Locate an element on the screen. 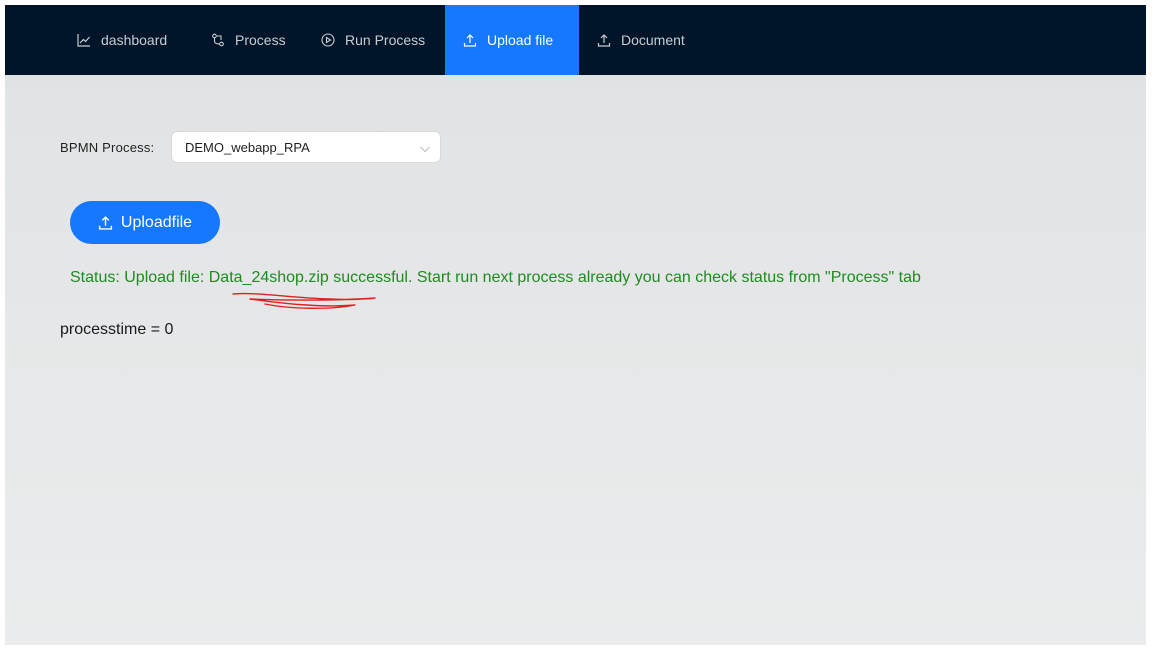 The width and height of the screenshot is (1154, 654). nav-item-process: Process is located at coordinates (250, 40).